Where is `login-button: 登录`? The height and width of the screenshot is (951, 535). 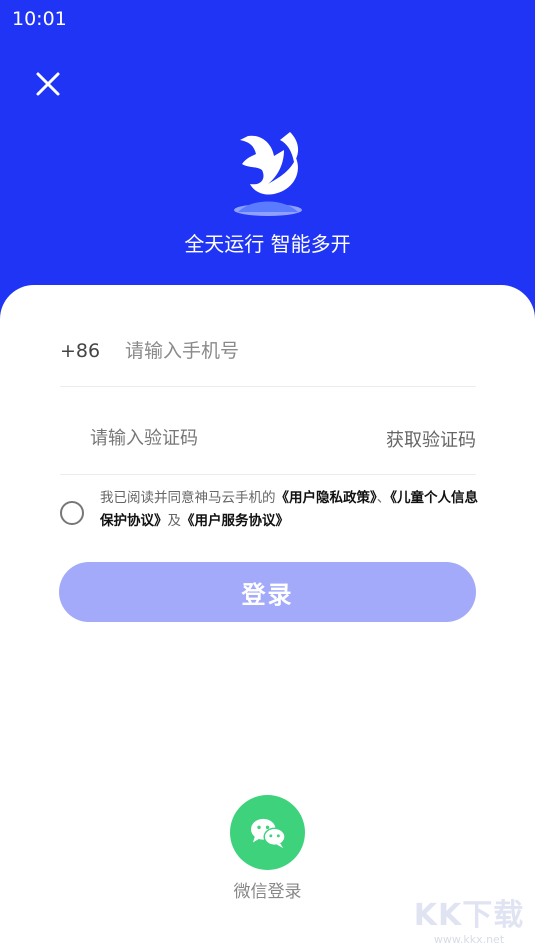 login-button: 登录 is located at coordinates (267, 592).